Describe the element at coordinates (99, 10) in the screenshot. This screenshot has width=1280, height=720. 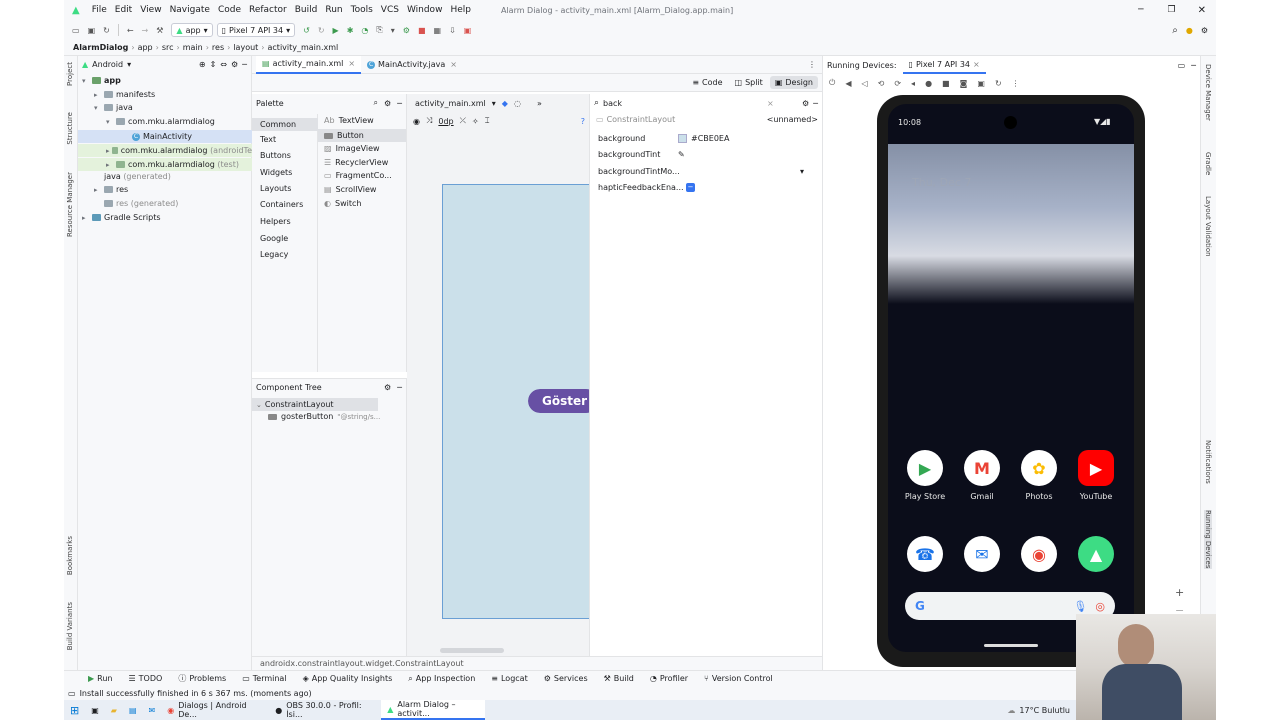
I see `menu-file: File` at that location.